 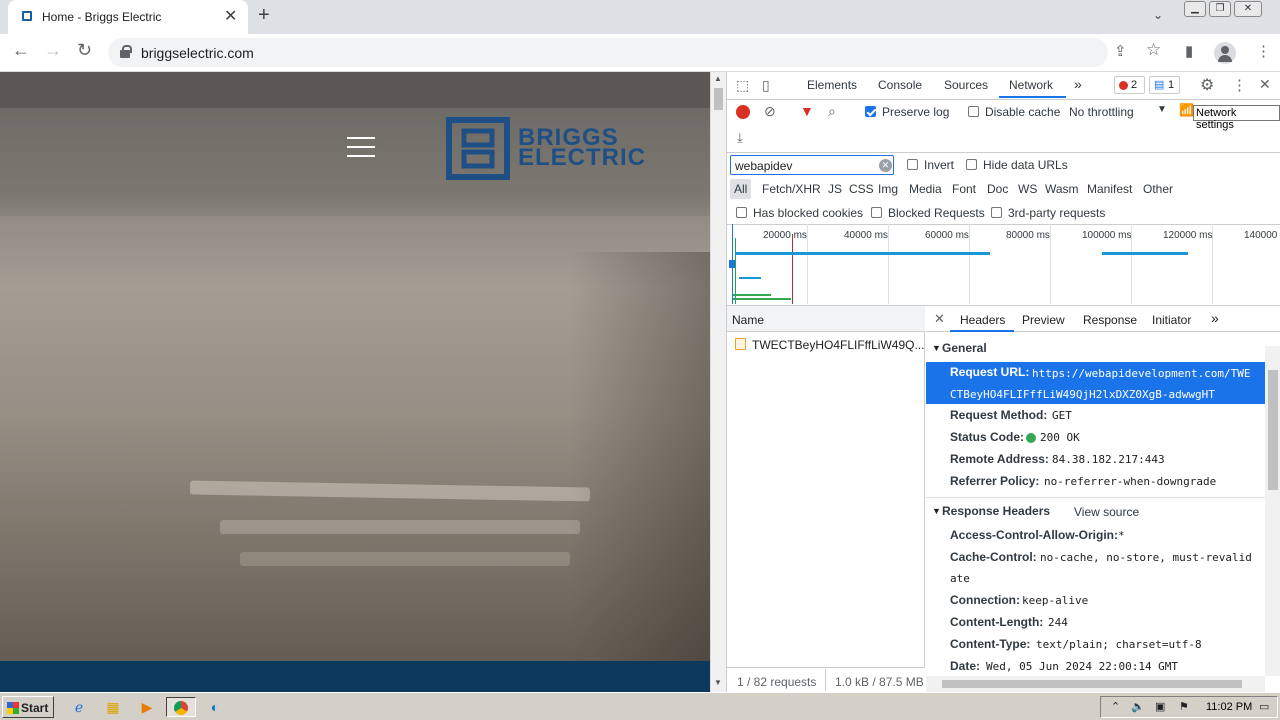 I want to click on filter-type-doc: Doc, so click(x=997, y=189).